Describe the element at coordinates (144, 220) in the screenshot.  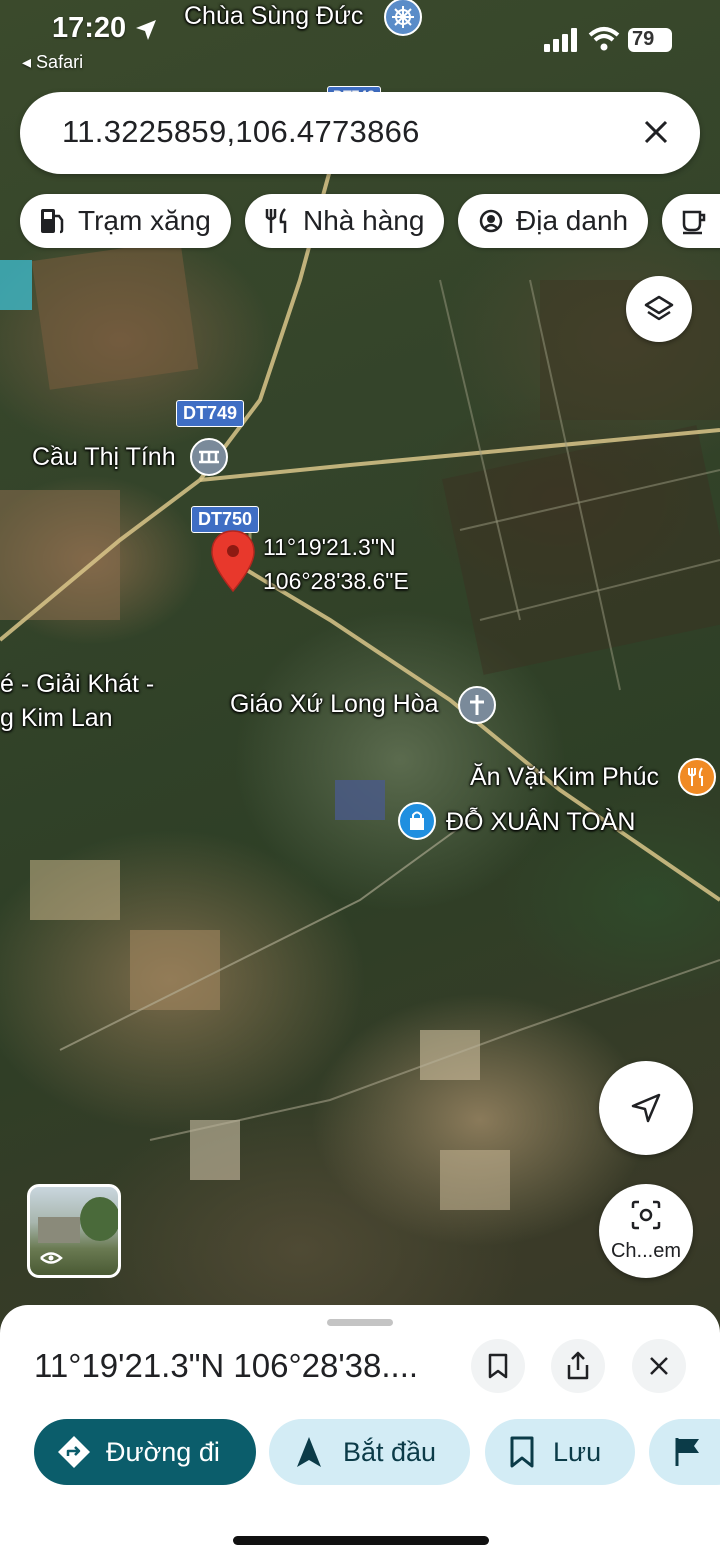
I see `chip-label: Trạm xăng` at that location.